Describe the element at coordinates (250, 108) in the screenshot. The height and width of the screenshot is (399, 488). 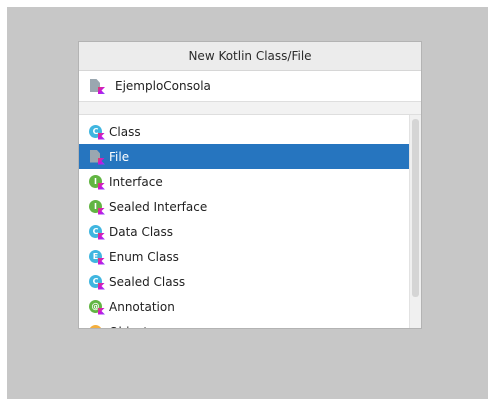
I see `separator` at that location.